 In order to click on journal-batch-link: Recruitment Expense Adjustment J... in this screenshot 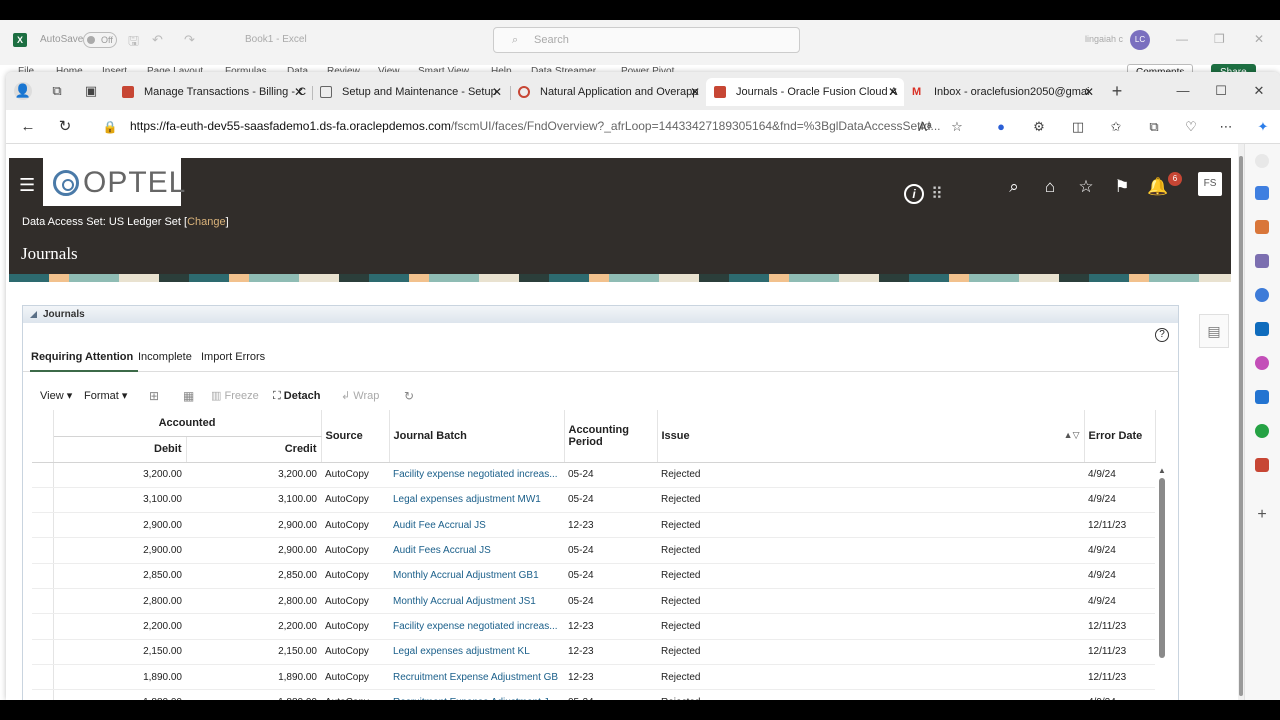, I will do `click(476, 694)`.